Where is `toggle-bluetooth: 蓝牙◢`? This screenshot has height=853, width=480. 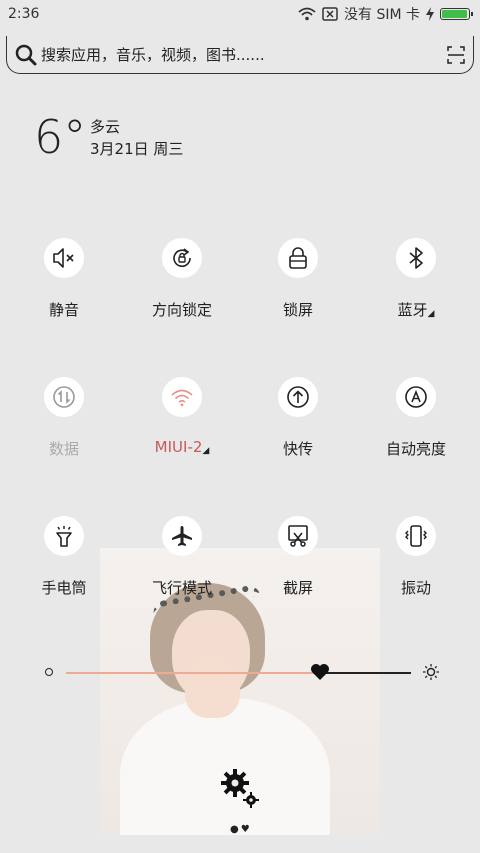
toggle-bluetooth: 蓝牙◢ is located at coordinates (416, 288).